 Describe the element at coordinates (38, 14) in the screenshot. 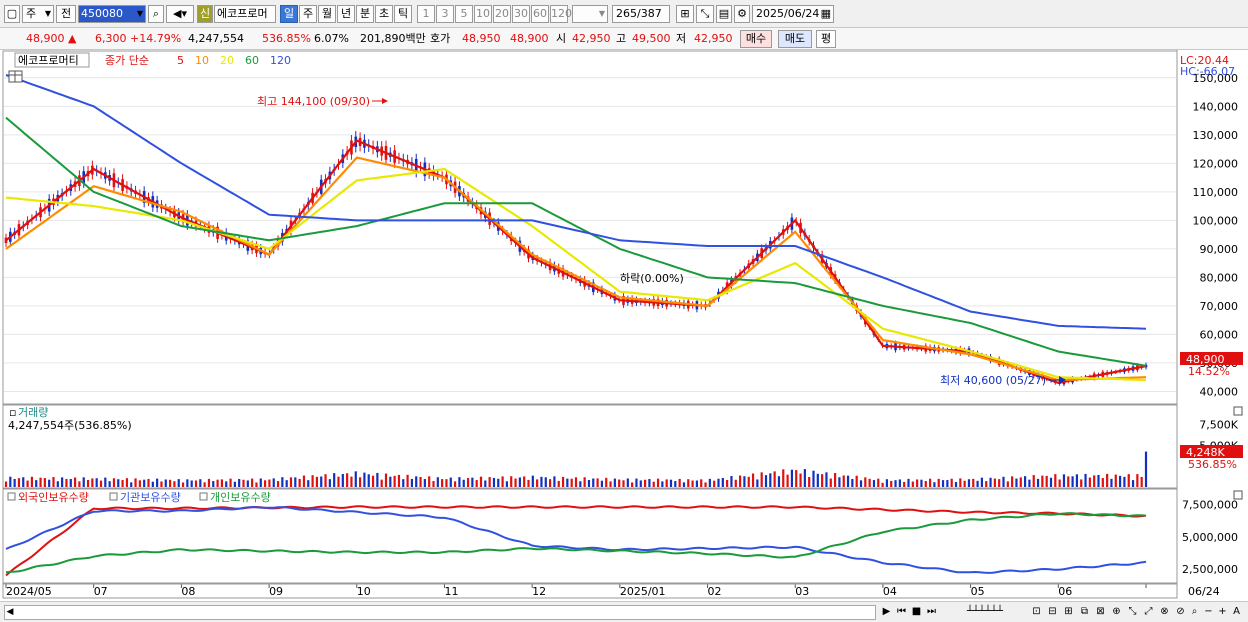

I see `period-select: 주 ▼` at that location.